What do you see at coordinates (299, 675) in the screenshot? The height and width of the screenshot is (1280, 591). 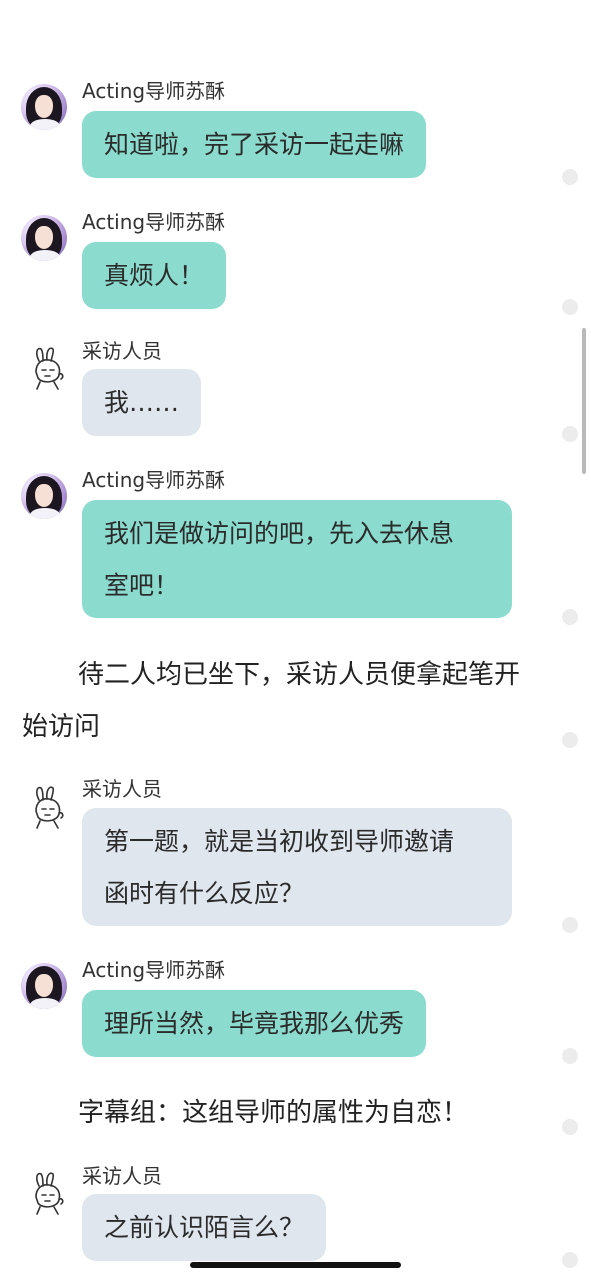 I see `narration-text: 待二人均已坐下，采访人员便拿起笔开` at bounding box center [299, 675].